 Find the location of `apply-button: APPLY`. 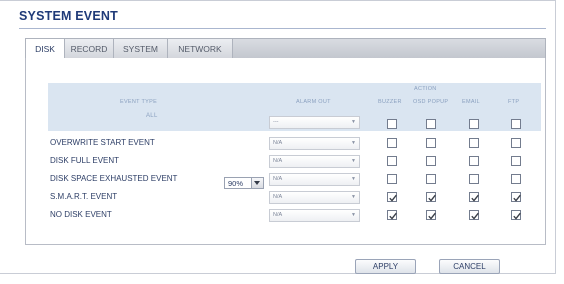

apply-button: APPLY is located at coordinates (385, 266).